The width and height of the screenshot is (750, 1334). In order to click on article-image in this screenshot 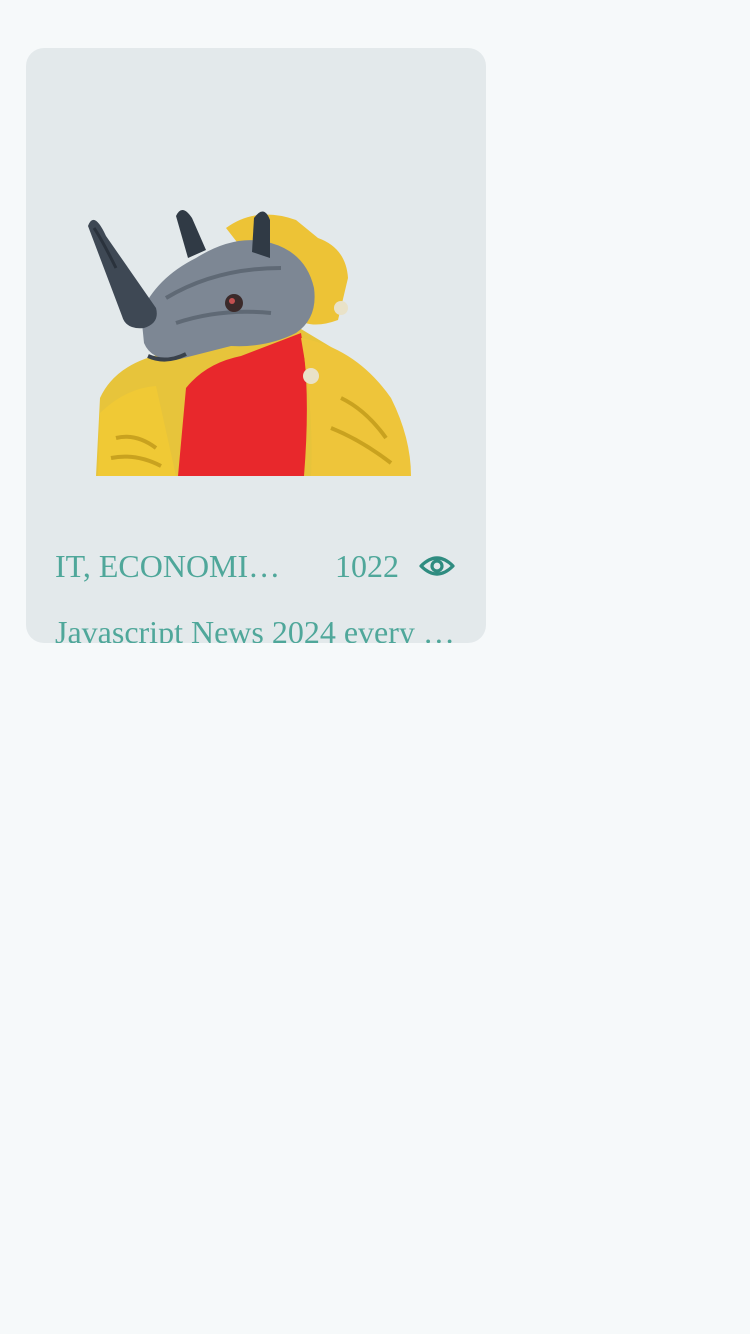, I will do `click(246, 312)`.